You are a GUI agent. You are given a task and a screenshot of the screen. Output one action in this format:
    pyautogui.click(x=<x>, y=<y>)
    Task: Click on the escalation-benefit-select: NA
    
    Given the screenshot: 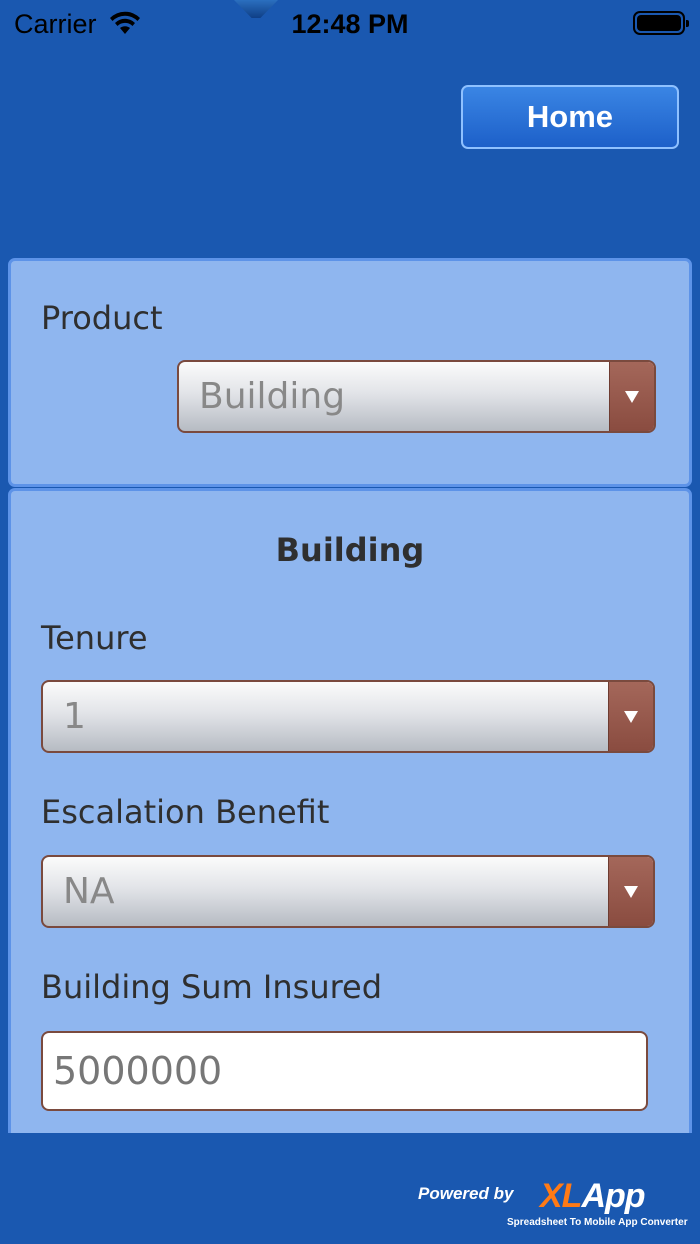 What is the action you would take?
    pyautogui.click(x=348, y=891)
    